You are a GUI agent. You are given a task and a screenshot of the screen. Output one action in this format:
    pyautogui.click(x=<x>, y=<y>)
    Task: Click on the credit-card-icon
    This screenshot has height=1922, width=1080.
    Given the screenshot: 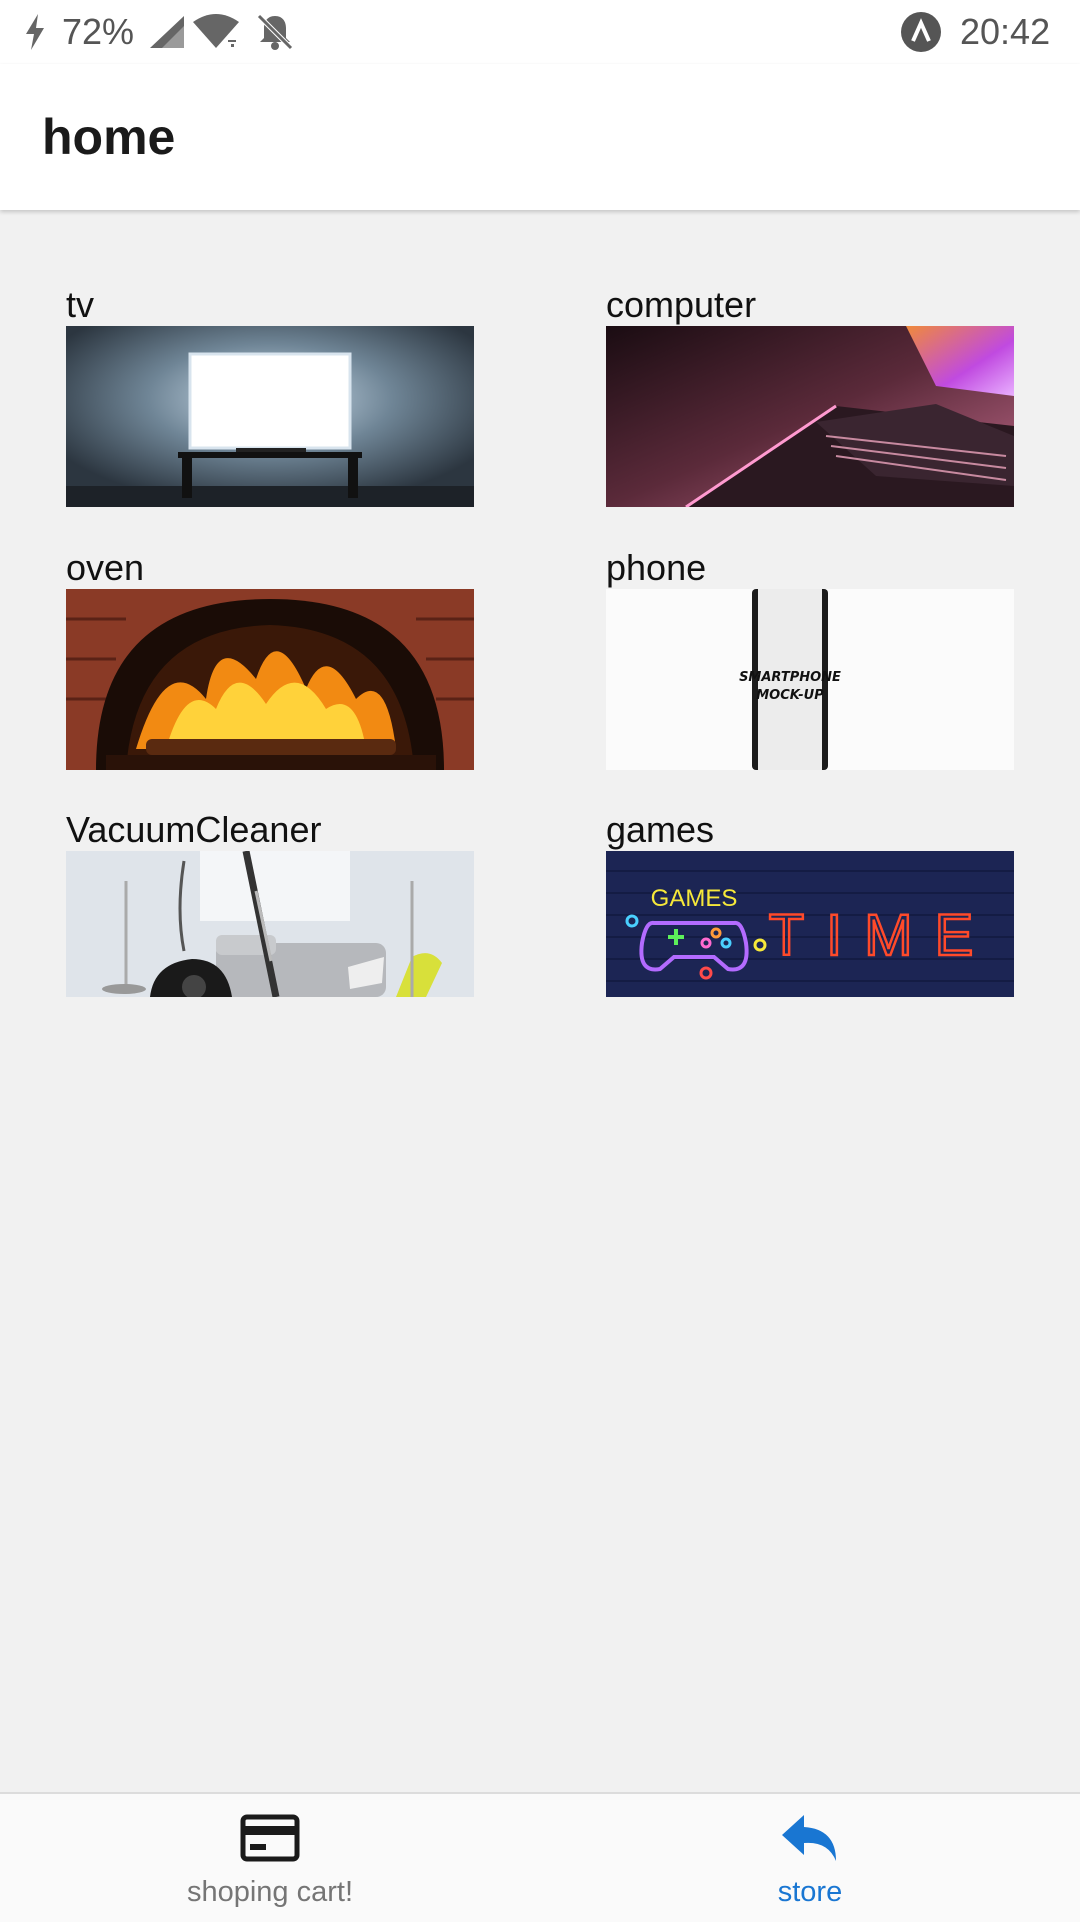 What is the action you would take?
    pyautogui.click(x=270, y=1838)
    